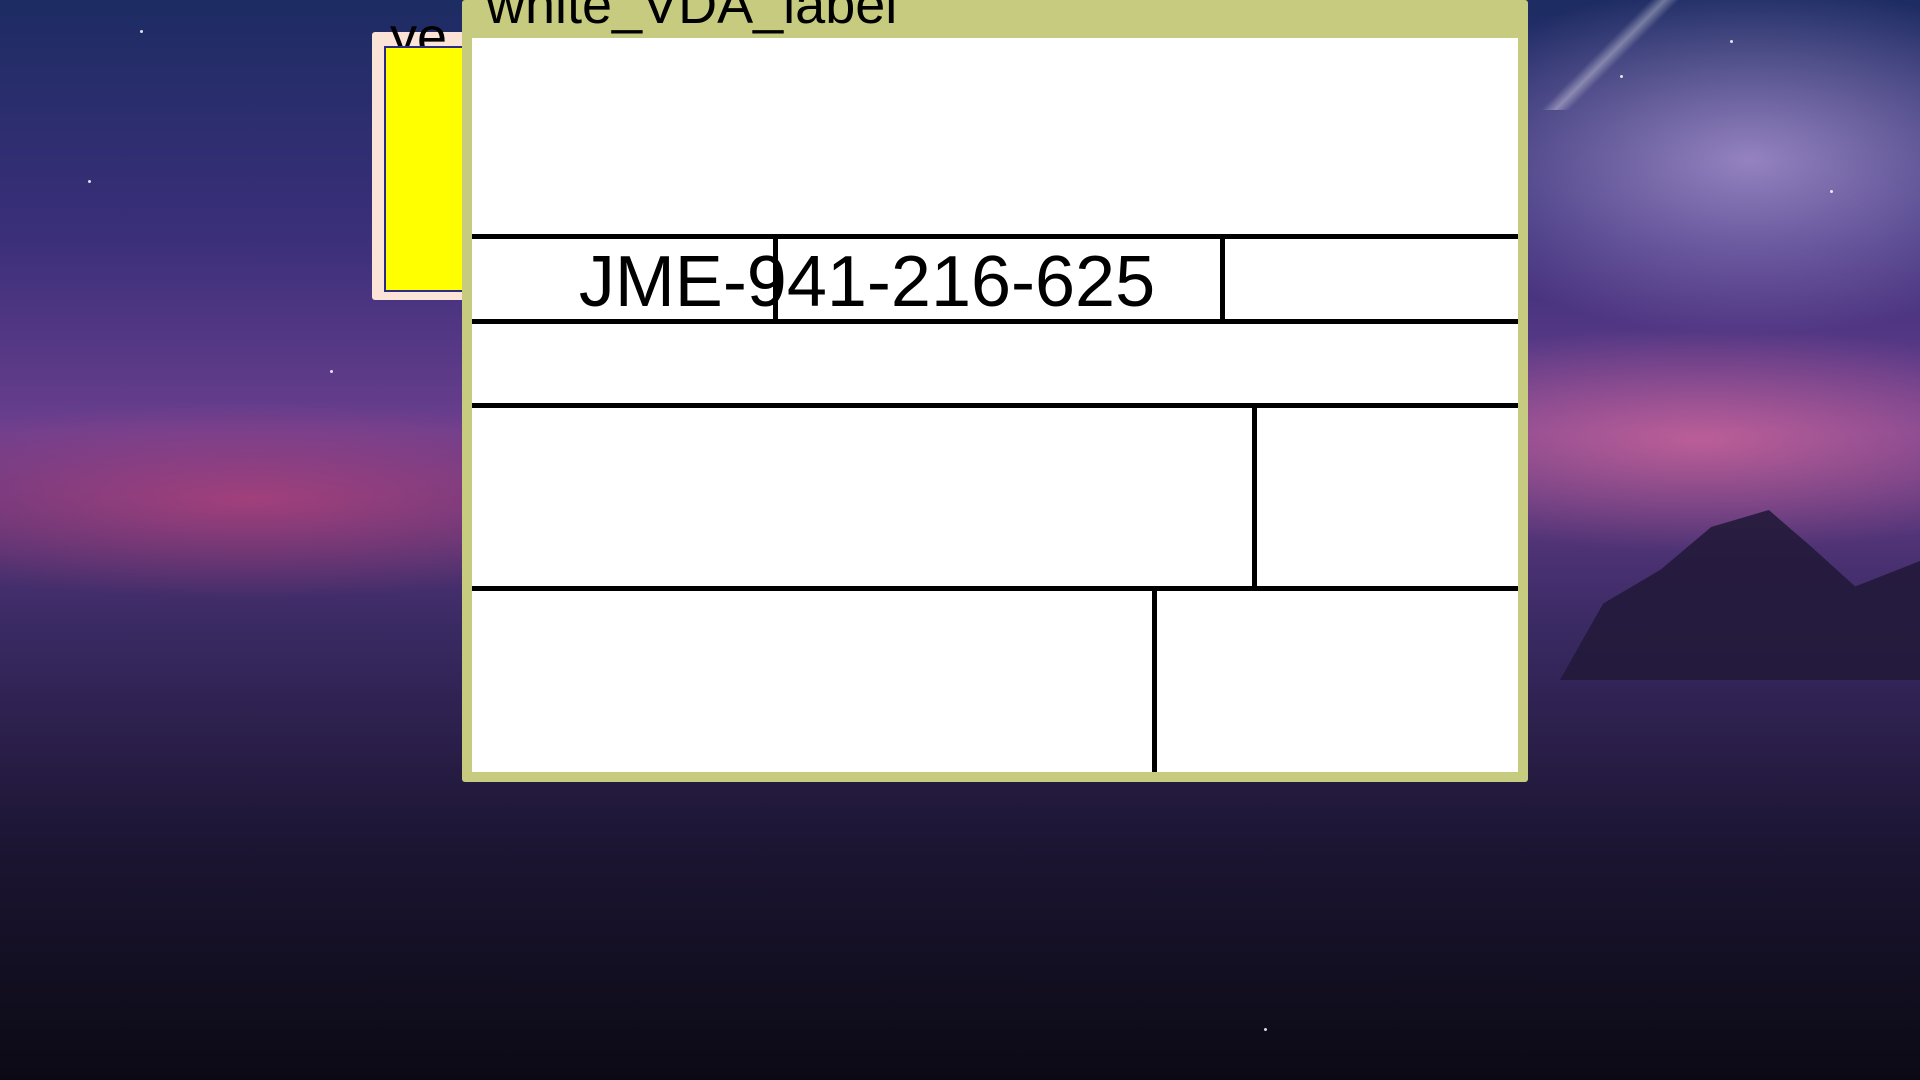 This screenshot has width=1920, height=1080. What do you see at coordinates (995, 136) in the screenshot?
I see `field-header` at bounding box center [995, 136].